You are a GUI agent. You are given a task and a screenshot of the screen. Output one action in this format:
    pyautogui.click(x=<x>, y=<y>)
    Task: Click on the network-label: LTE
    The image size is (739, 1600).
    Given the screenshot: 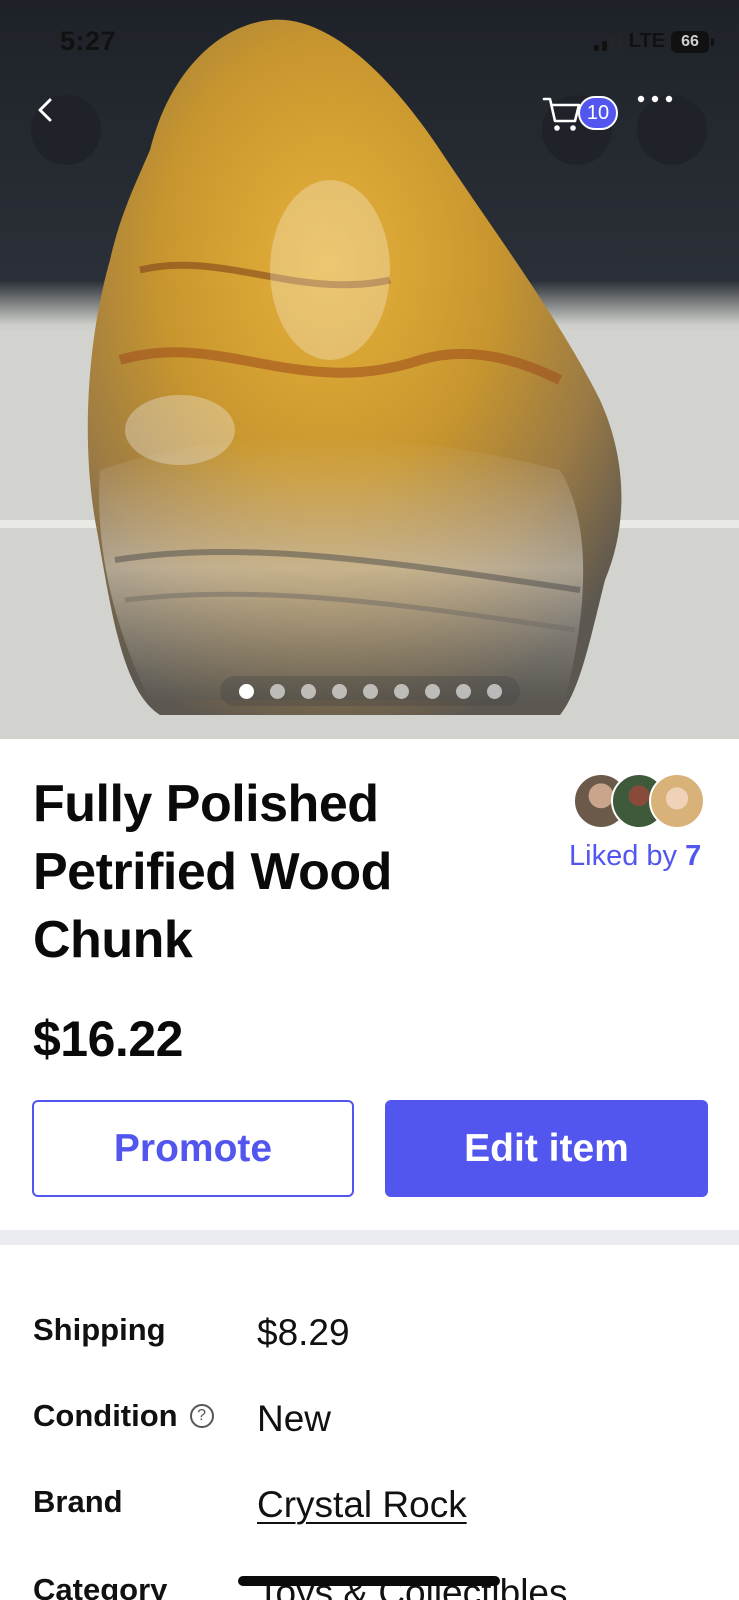 What is the action you would take?
    pyautogui.click(x=646, y=41)
    